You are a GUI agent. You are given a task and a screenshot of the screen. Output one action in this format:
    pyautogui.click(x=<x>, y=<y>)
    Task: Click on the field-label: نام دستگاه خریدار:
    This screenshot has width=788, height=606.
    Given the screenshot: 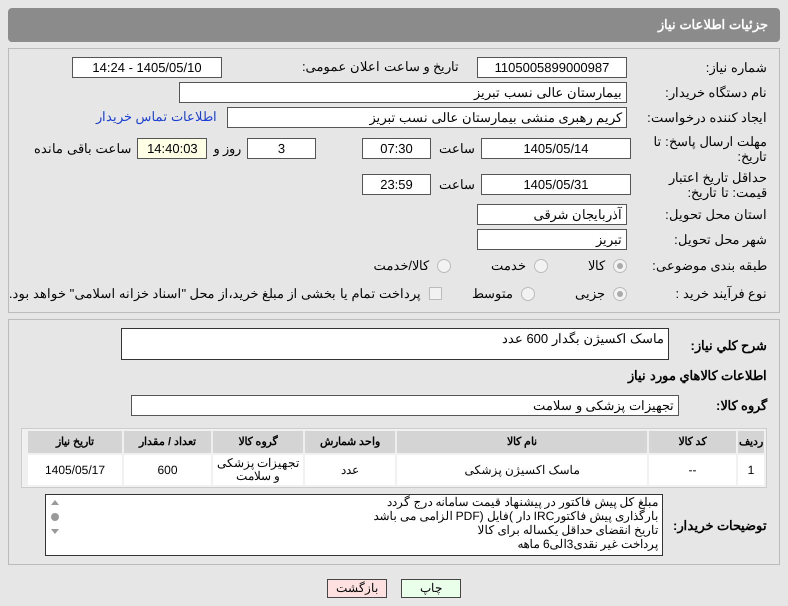 What is the action you would take?
    pyautogui.click(x=715, y=92)
    